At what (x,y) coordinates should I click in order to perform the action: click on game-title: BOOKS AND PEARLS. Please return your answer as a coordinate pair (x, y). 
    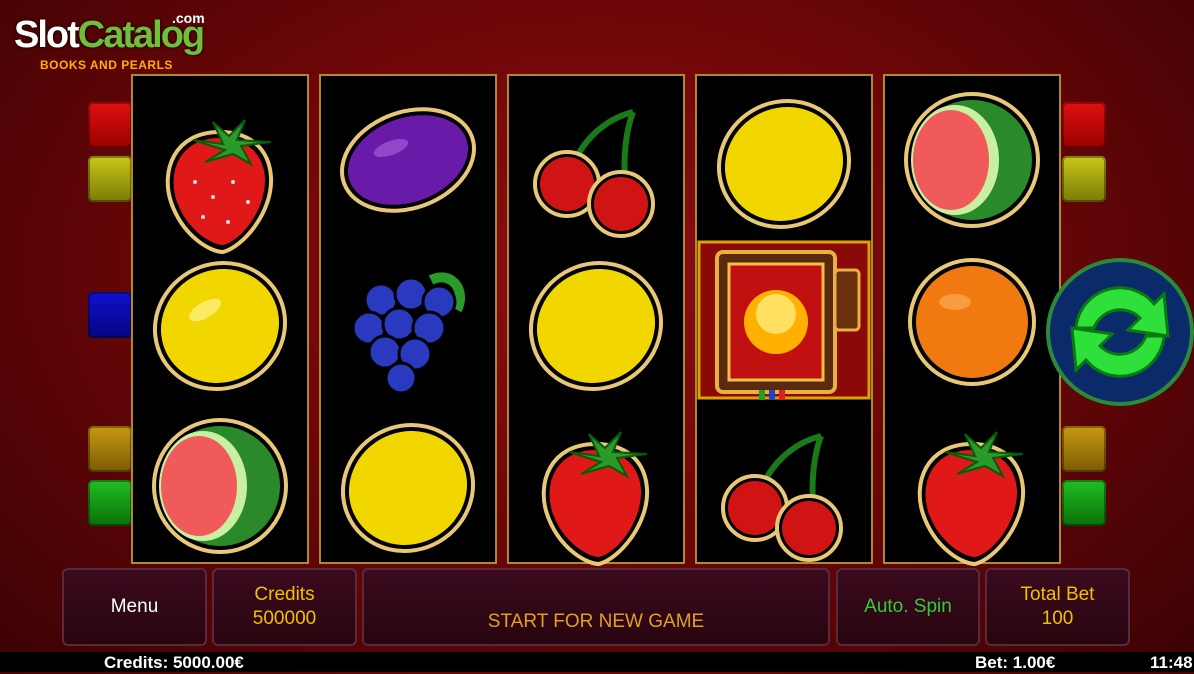
    Looking at the image, I should click on (106, 65).